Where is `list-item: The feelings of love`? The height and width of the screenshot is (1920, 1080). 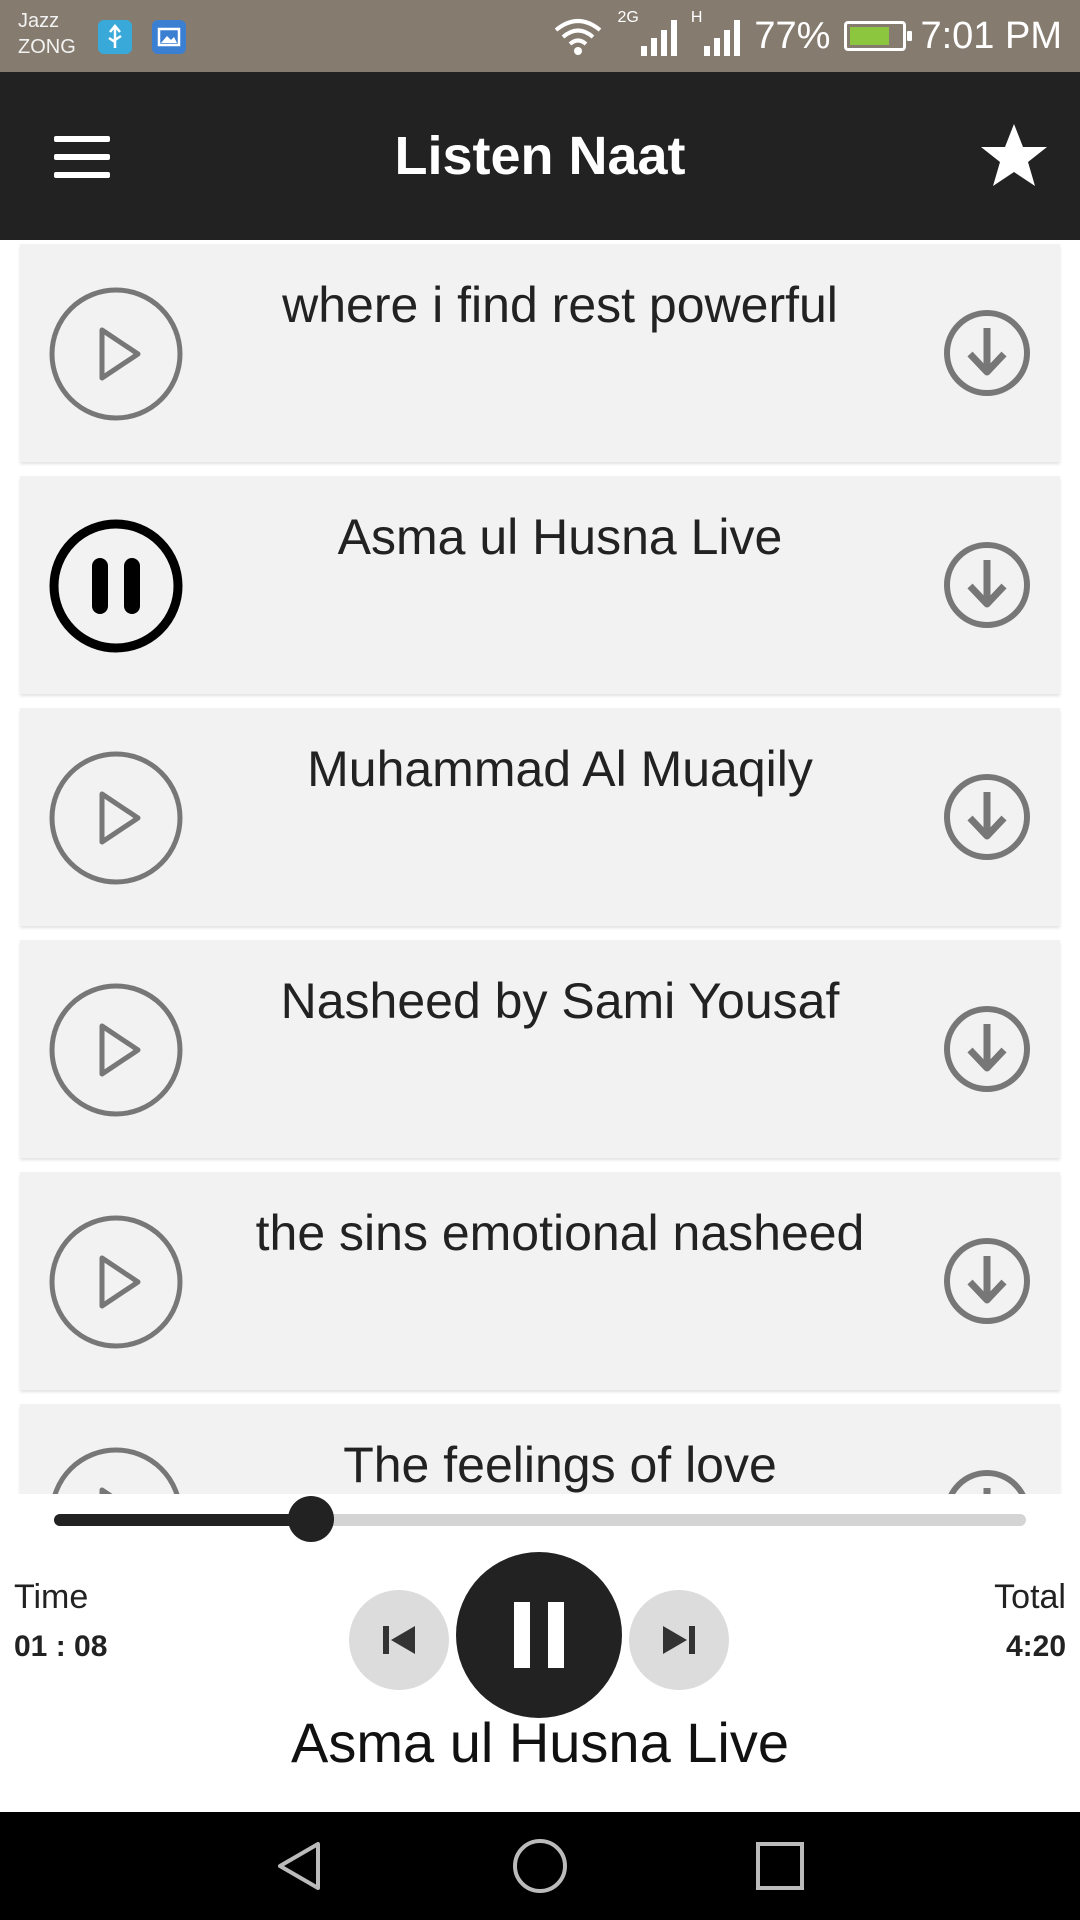
list-item: The feelings of love is located at coordinates (540, 1449).